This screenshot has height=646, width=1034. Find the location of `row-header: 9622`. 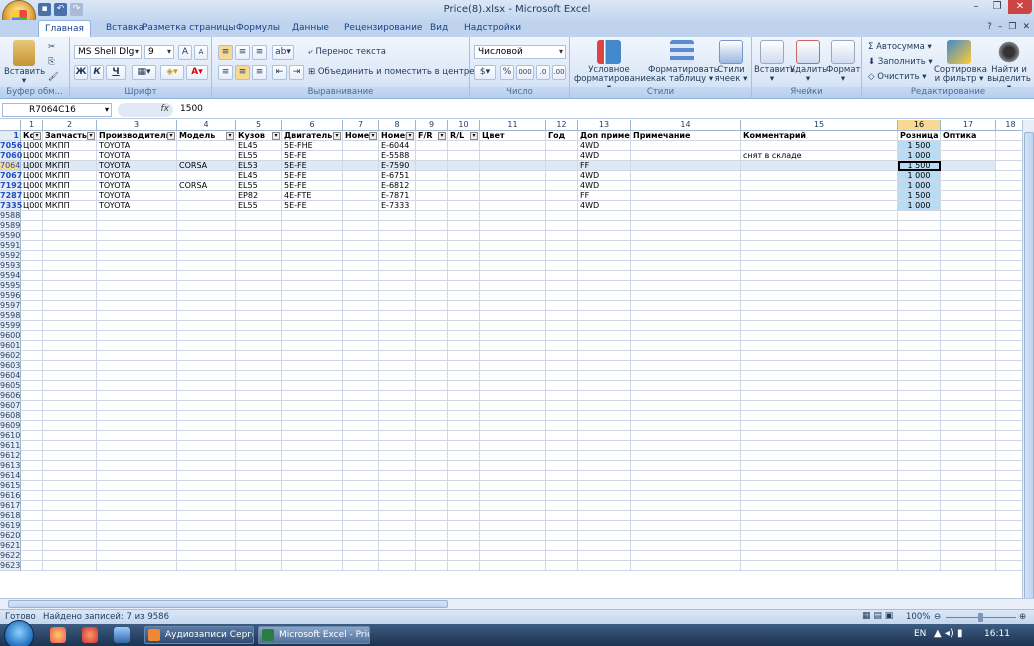

row-header: 9622 is located at coordinates (10, 556).